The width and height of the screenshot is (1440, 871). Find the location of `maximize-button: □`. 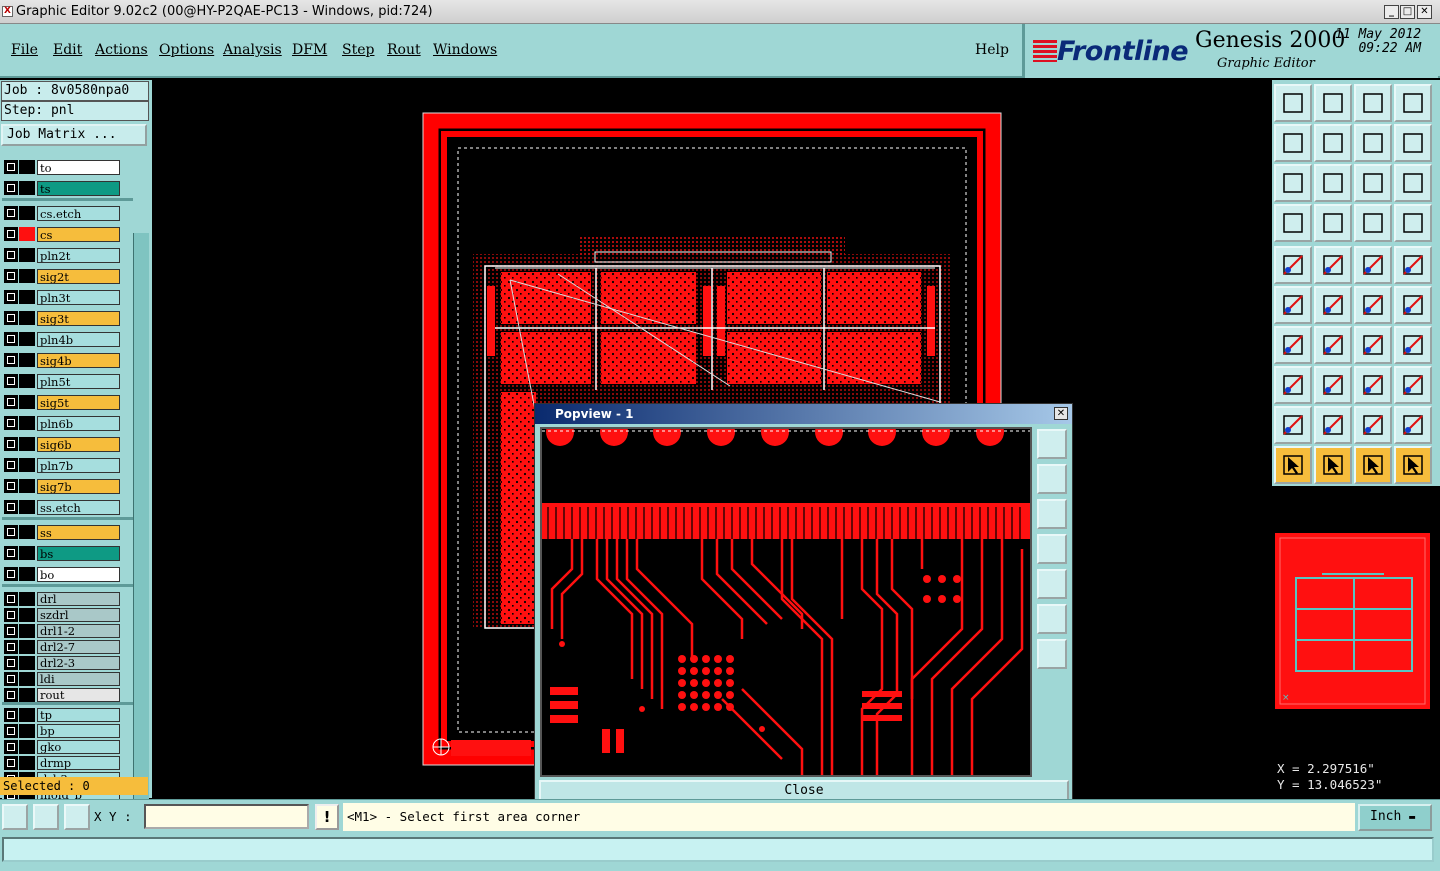

maximize-button: □ is located at coordinates (1407, 12).